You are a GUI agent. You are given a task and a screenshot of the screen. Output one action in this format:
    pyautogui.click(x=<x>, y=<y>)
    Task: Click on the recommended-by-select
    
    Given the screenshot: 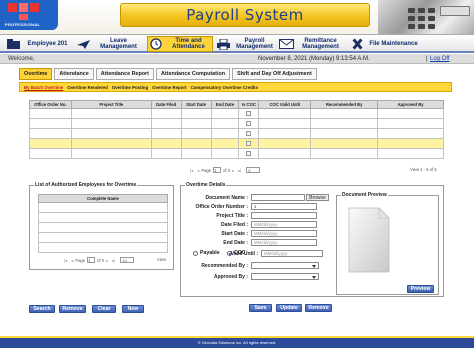 What is the action you would take?
    pyautogui.click(x=285, y=265)
    